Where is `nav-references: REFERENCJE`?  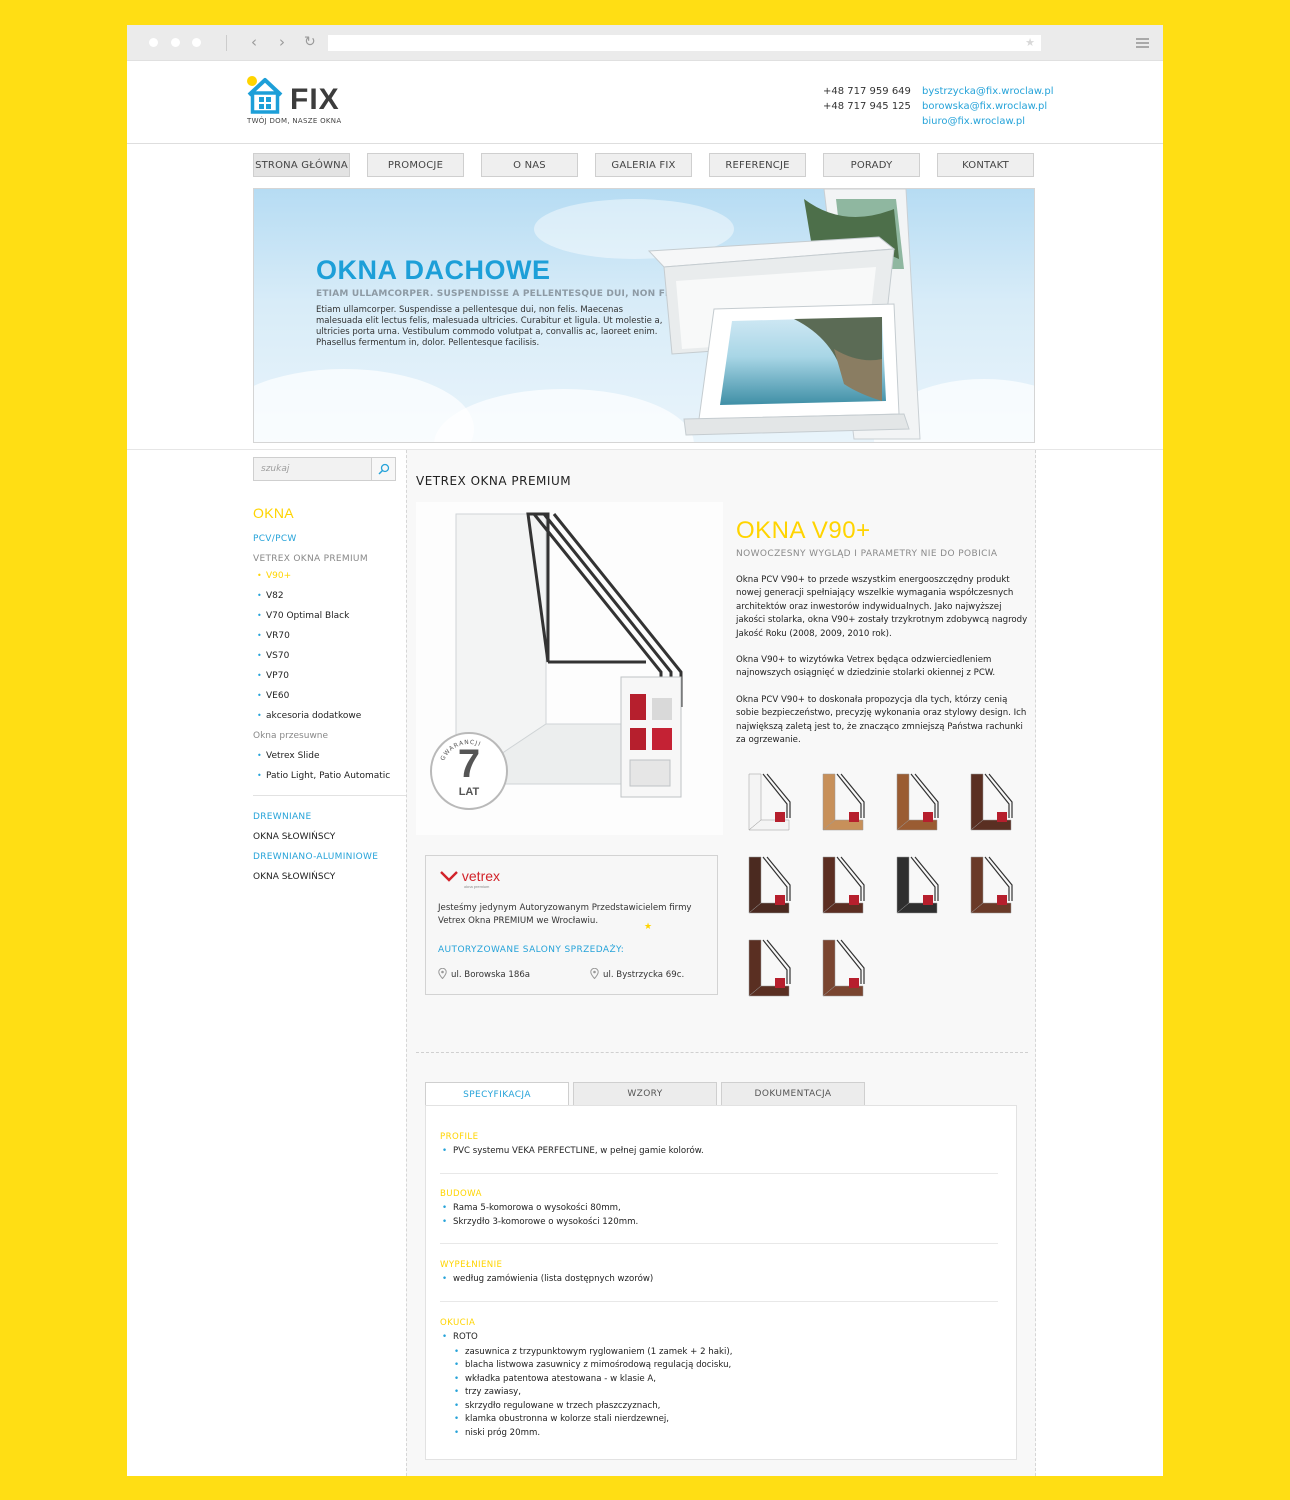 nav-references: REFERENCJE is located at coordinates (757, 165).